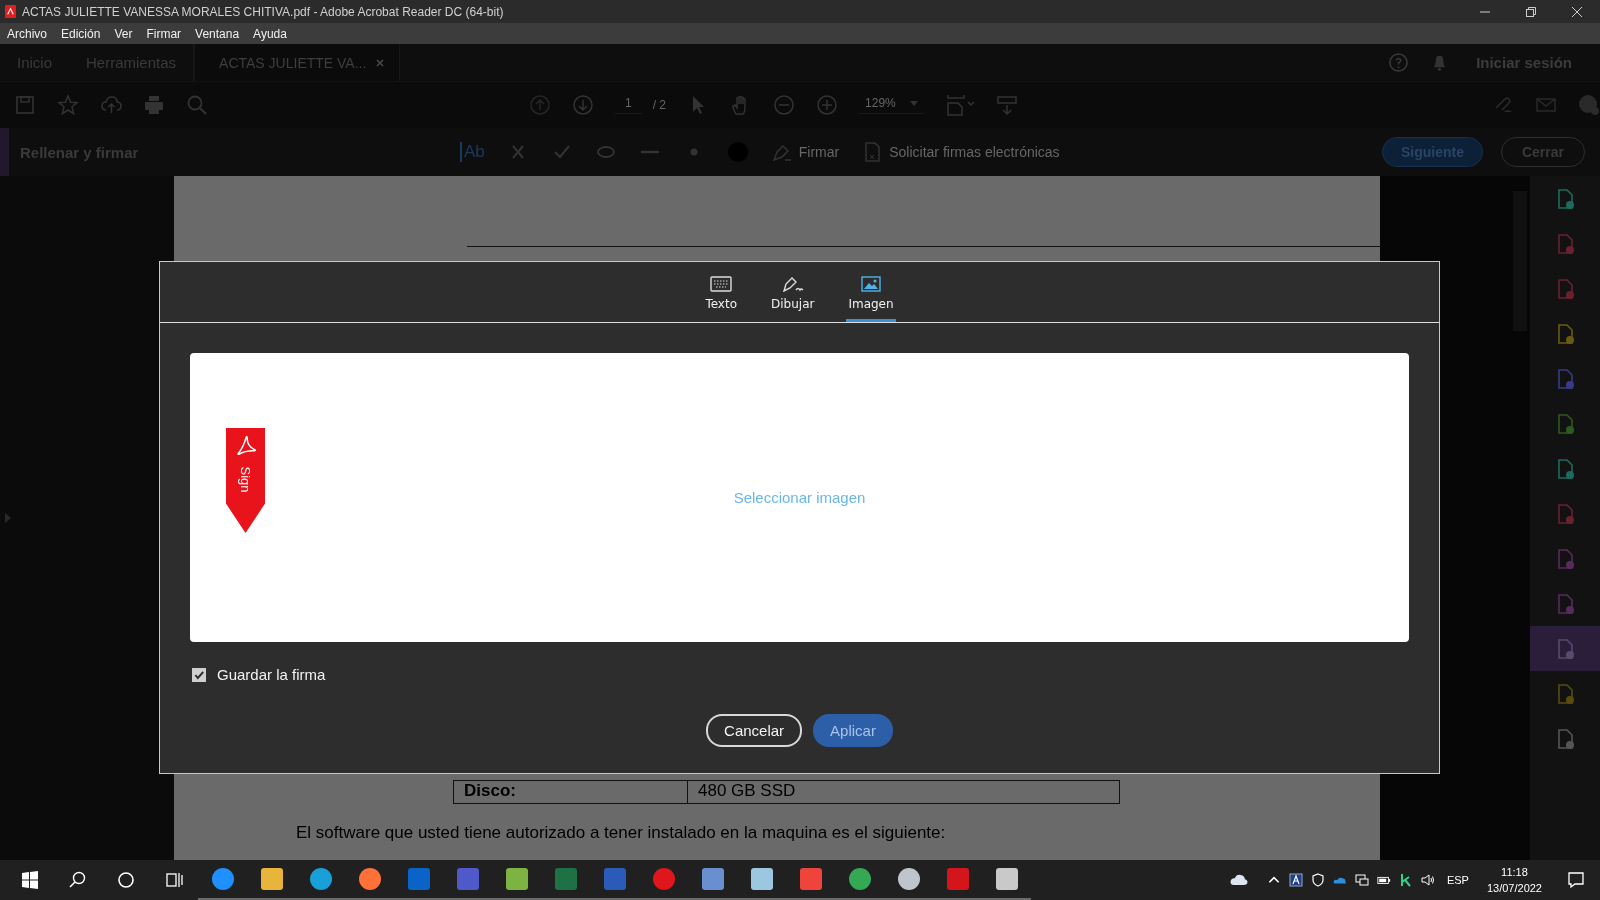 The image size is (1600, 900). What do you see at coordinates (263, 11) in the screenshot?
I see `window-title: ACTAS JULIETTE VANESSA MORALES CHITIVA.pdf - Adobe Acrobat Reader DC (64-bit)` at bounding box center [263, 11].